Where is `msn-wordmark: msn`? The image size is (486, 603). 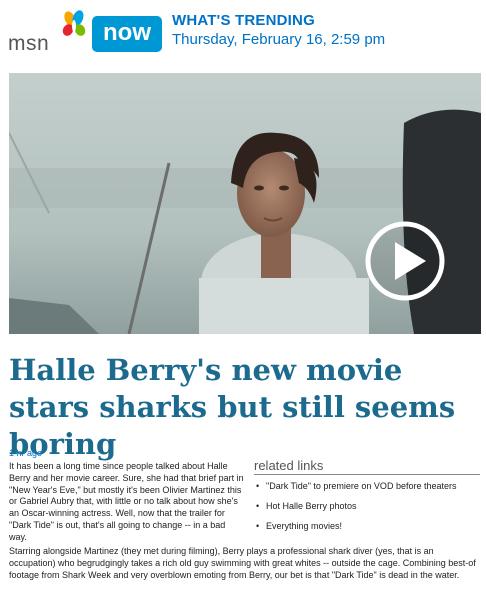
msn-wordmark: msn is located at coordinates (29, 43).